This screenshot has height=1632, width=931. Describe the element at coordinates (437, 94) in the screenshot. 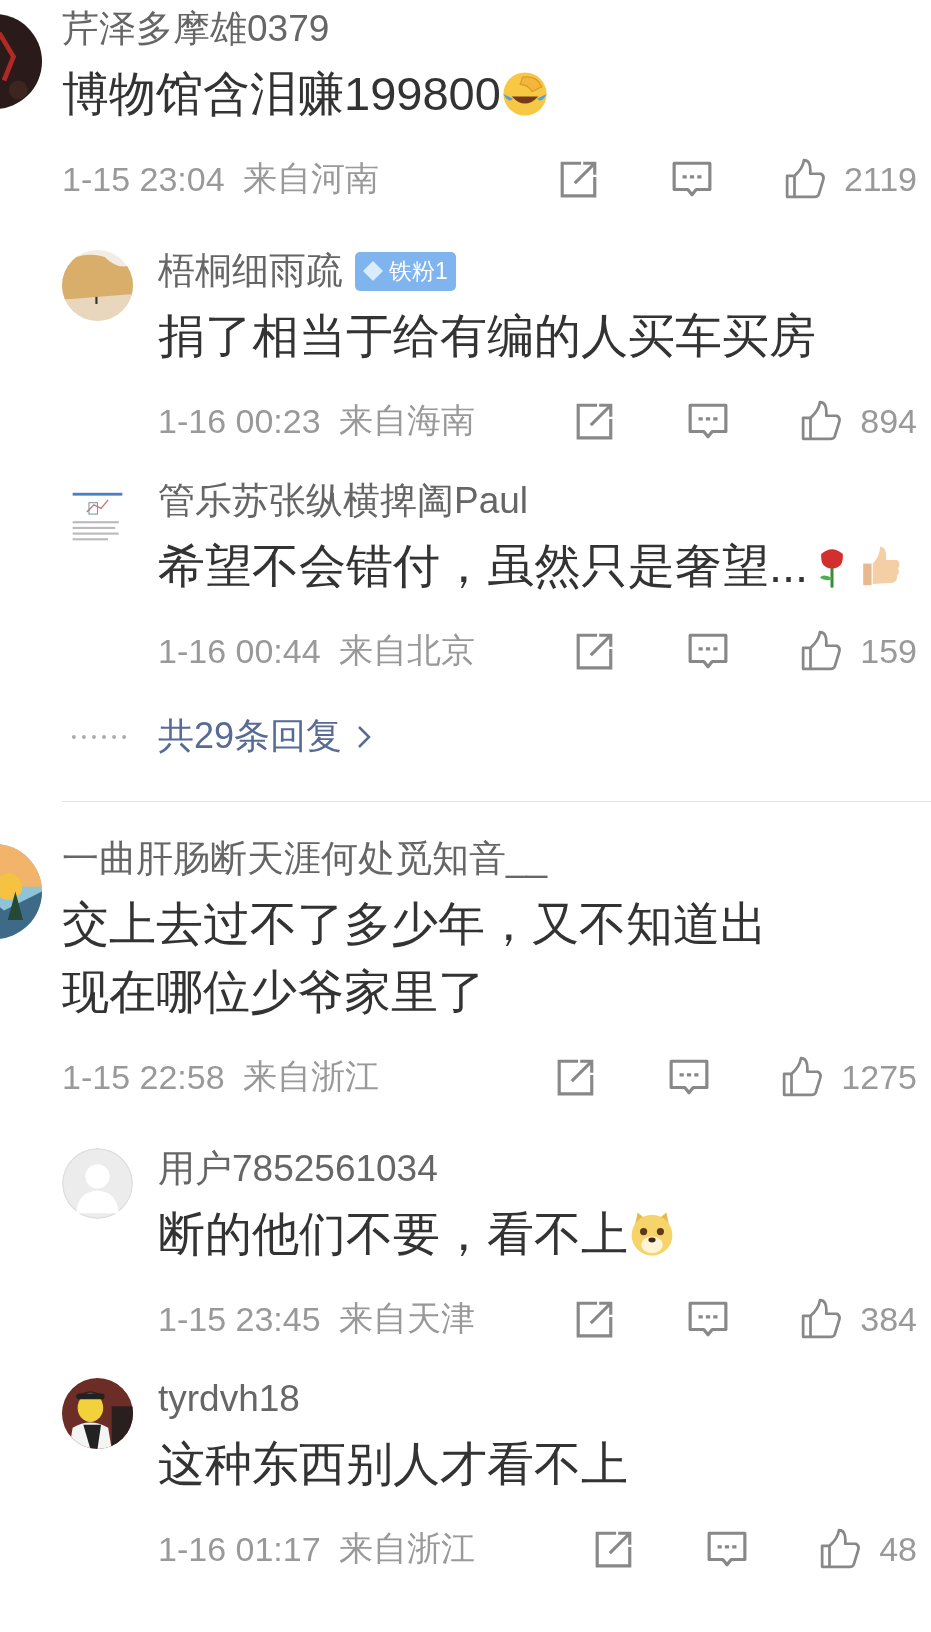

I see `comment-text: 博物馆含泪赚199800` at that location.